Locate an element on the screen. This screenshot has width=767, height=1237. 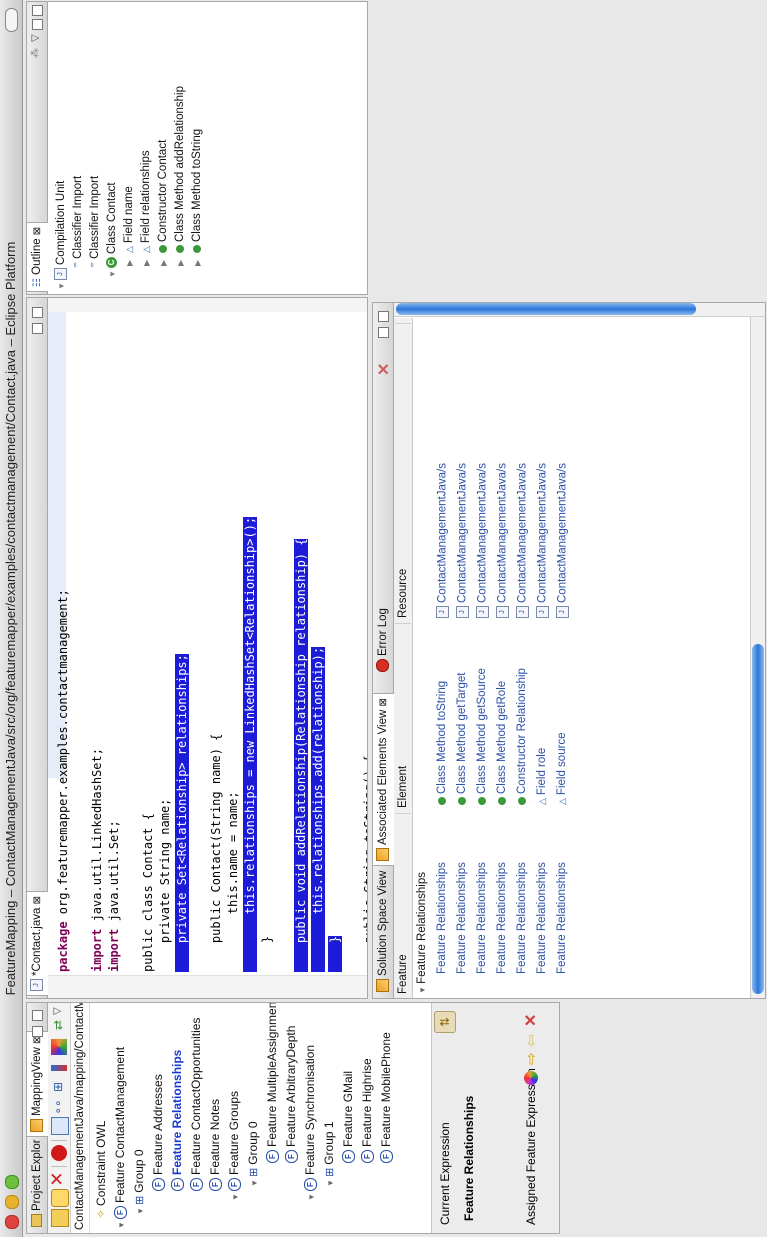
color-bar-icon is located at coordinates (59, 1068).